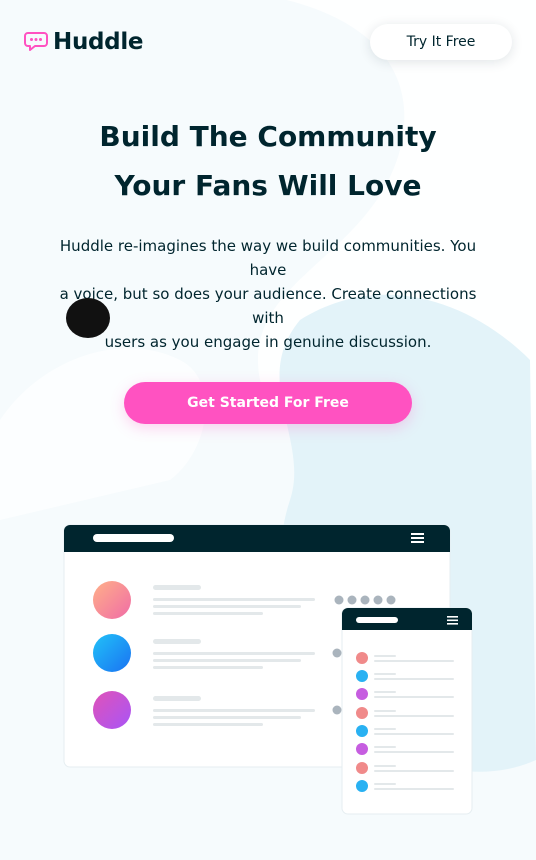  Describe the element at coordinates (268, 161) in the screenshot. I see `hero-title: Build The Community Your Fans Will Love` at that location.